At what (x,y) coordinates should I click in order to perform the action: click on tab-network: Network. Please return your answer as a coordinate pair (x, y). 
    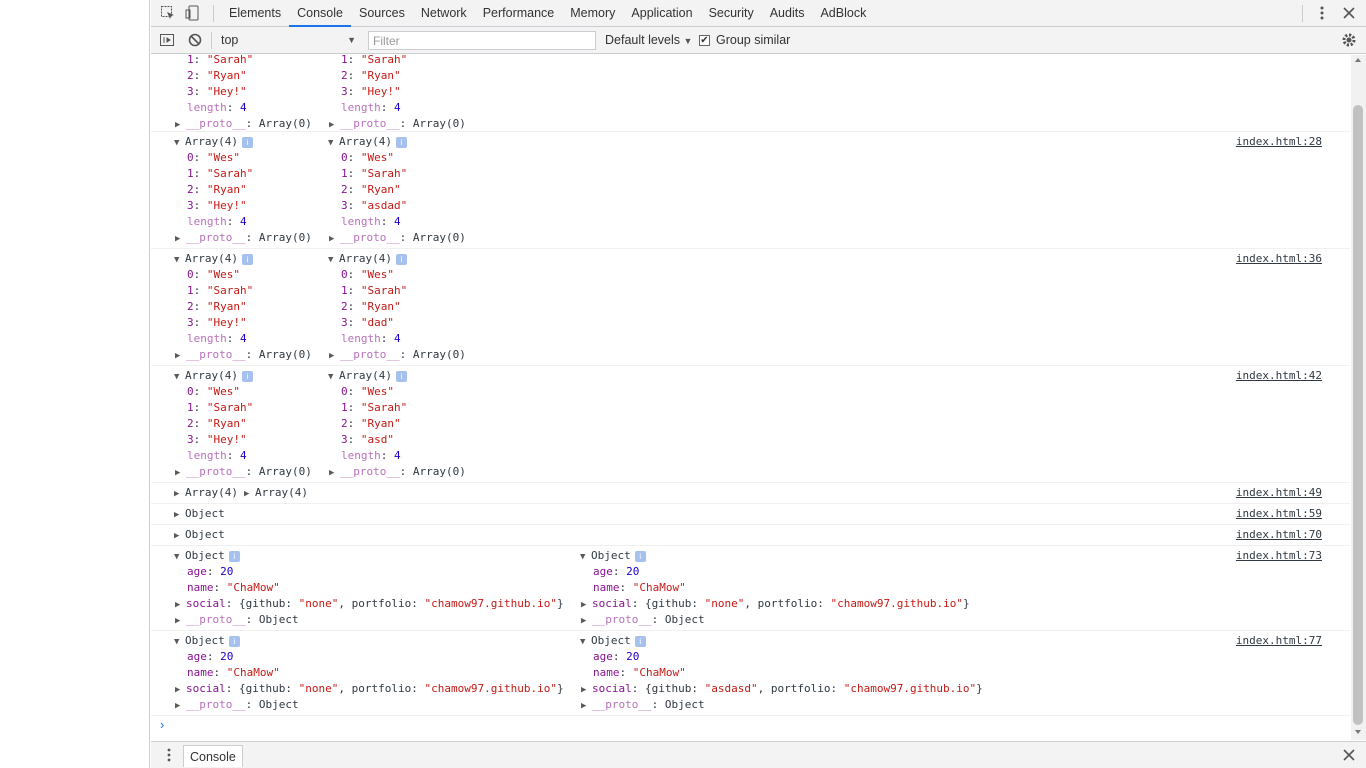
    Looking at the image, I should click on (444, 13).